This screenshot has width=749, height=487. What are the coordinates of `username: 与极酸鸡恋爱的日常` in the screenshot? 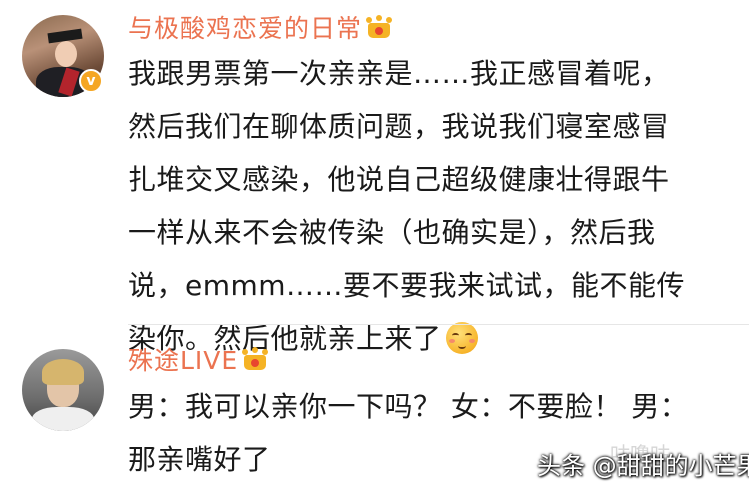 It's located at (260, 27).